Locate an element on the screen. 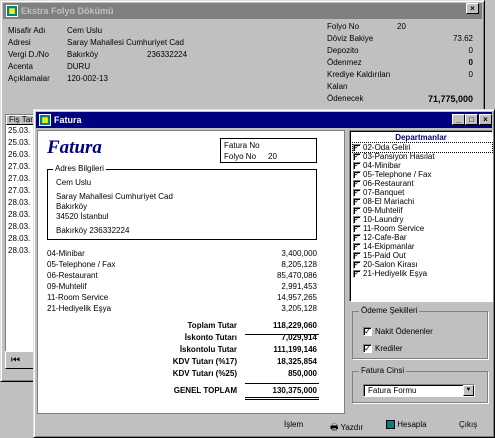 Image resolution: width=495 pixels, height=438 pixels. department-label: 08-El Mariachi is located at coordinates (389, 201).